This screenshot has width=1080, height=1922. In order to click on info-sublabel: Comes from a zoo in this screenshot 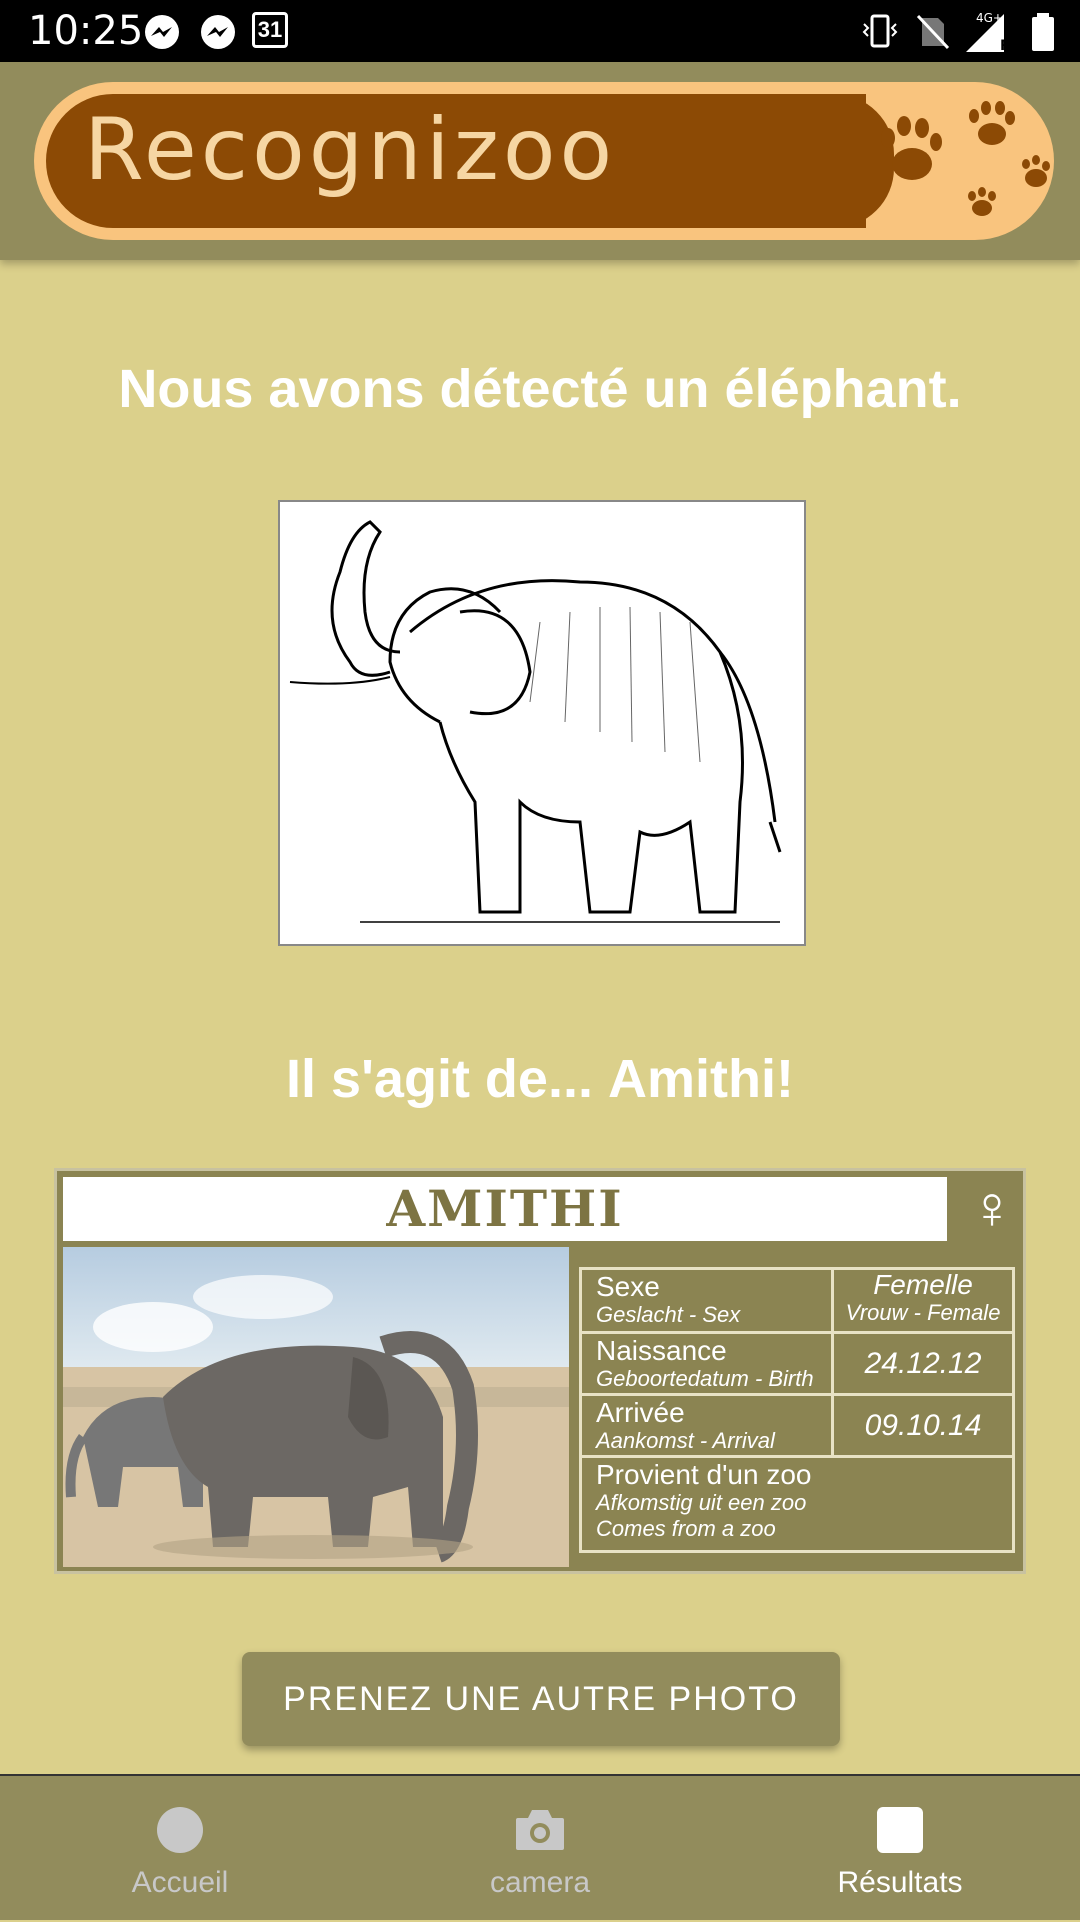, I will do `click(686, 1528)`.